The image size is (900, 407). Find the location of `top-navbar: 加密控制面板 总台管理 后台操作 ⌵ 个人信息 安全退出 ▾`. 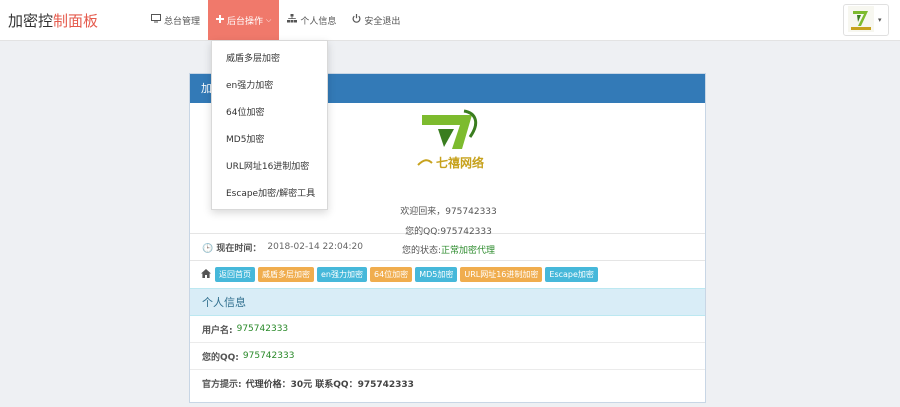

top-navbar: 加密控制面板 总台管理 后台操作 ⌵ 个人信息 安全退出 ▾ is located at coordinates (450, 20).